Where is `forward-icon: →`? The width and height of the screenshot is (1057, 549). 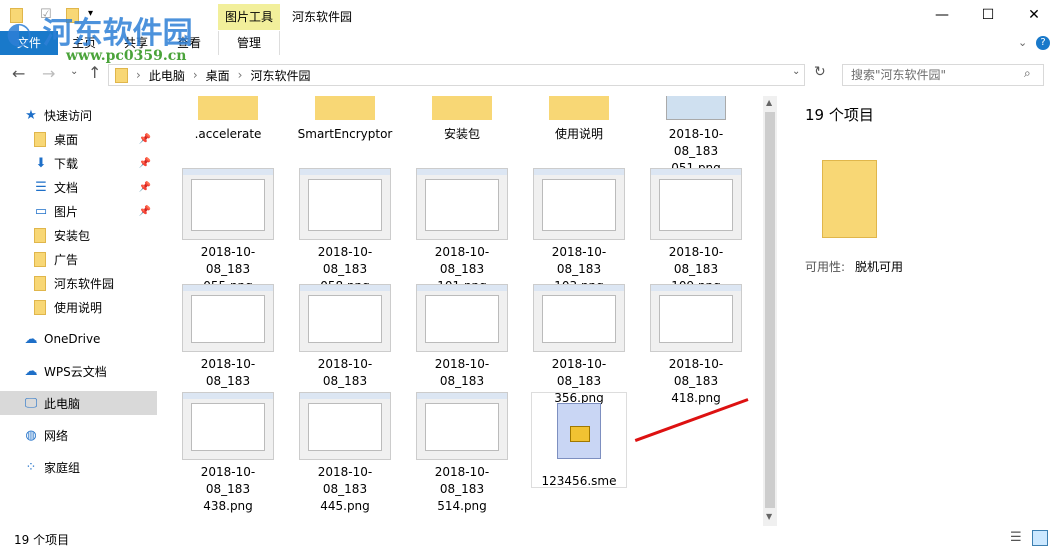 forward-icon: → is located at coordinates (48, 73).